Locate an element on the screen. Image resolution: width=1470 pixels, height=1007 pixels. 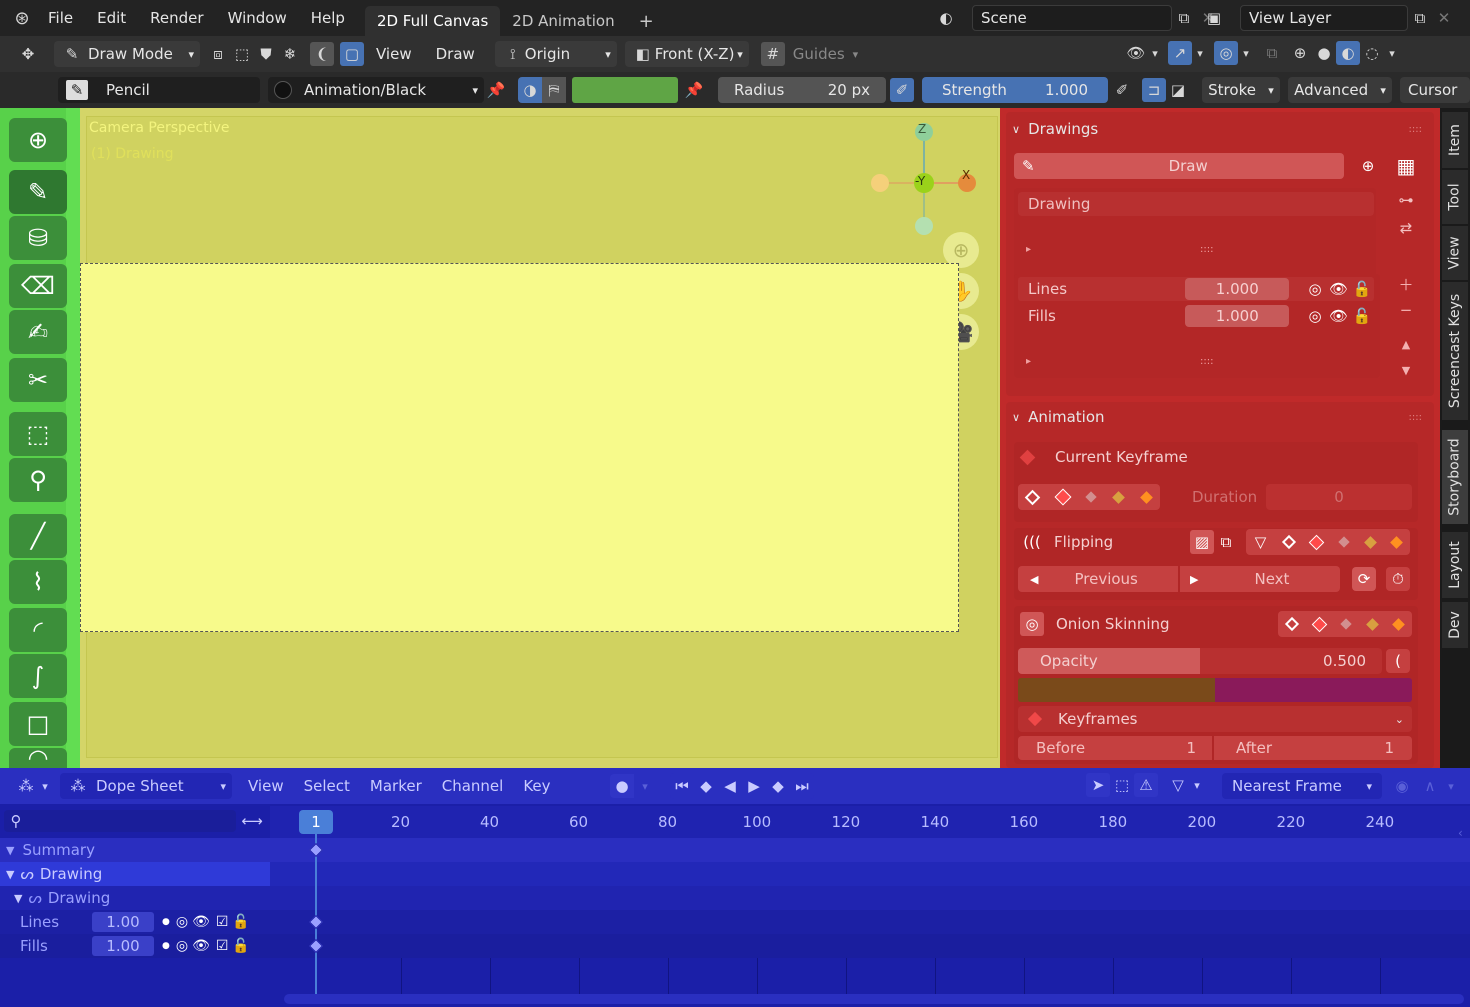
material-selector: Animation/Black ▾ is located at coordinates (376, 90).